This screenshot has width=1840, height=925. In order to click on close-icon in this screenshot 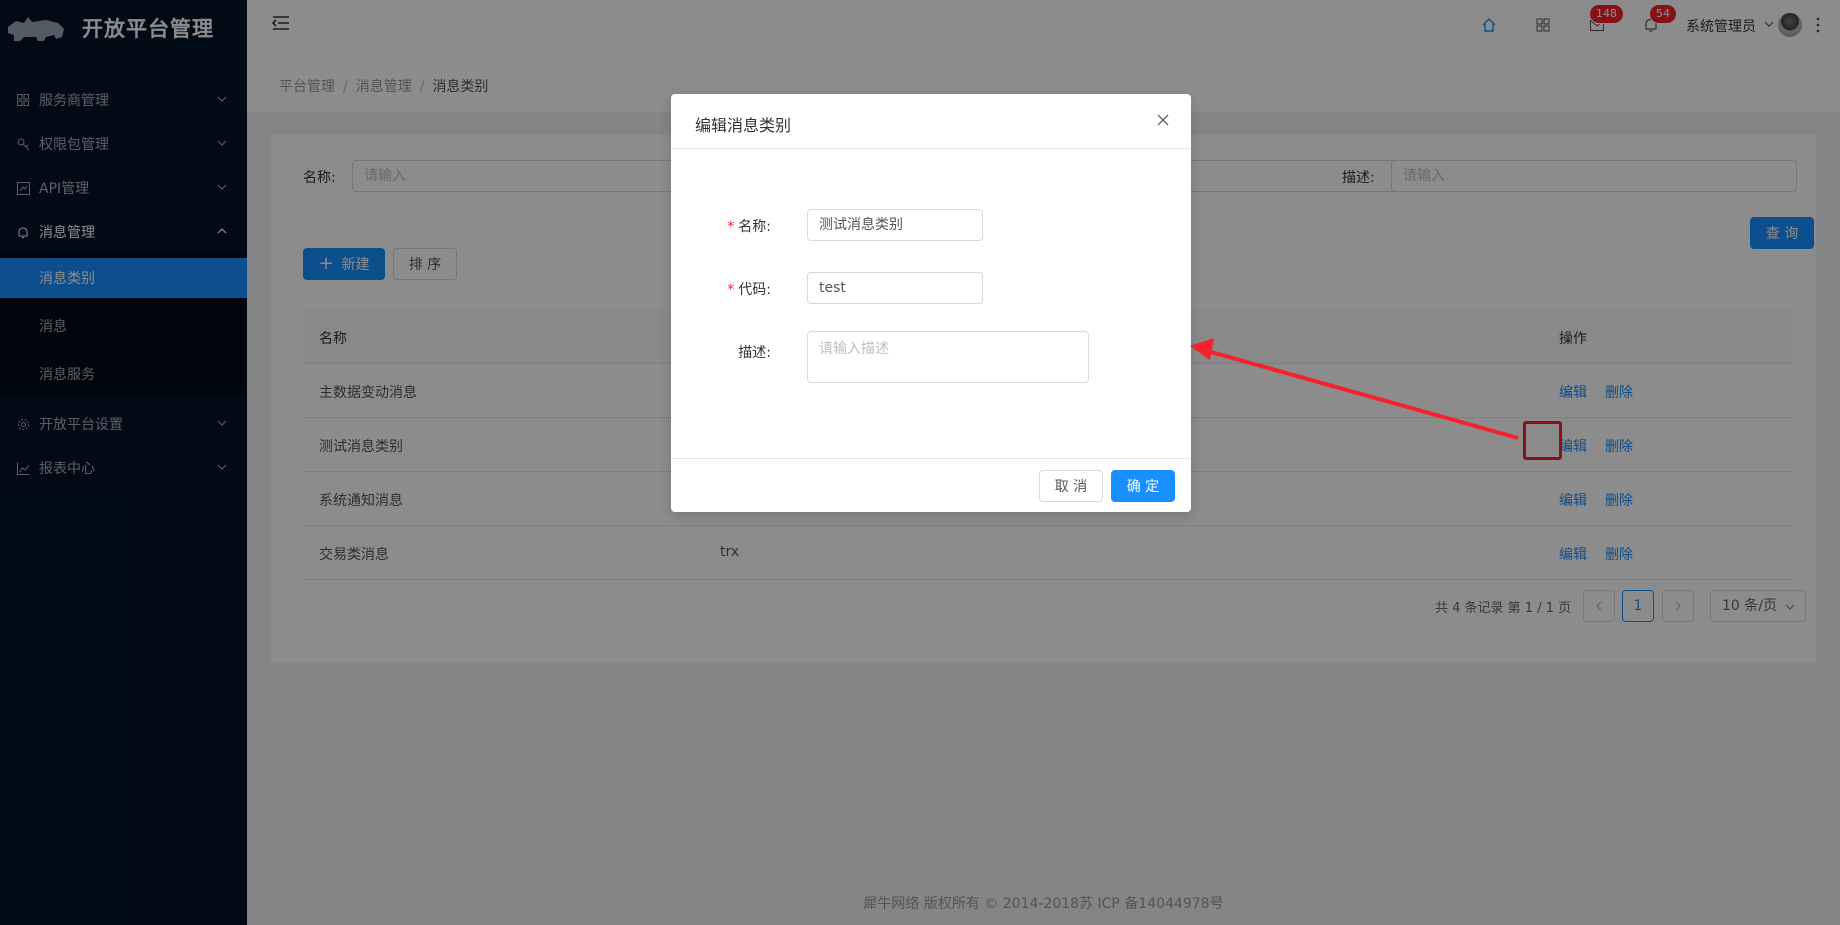, I will do `click(1163, 120)`.